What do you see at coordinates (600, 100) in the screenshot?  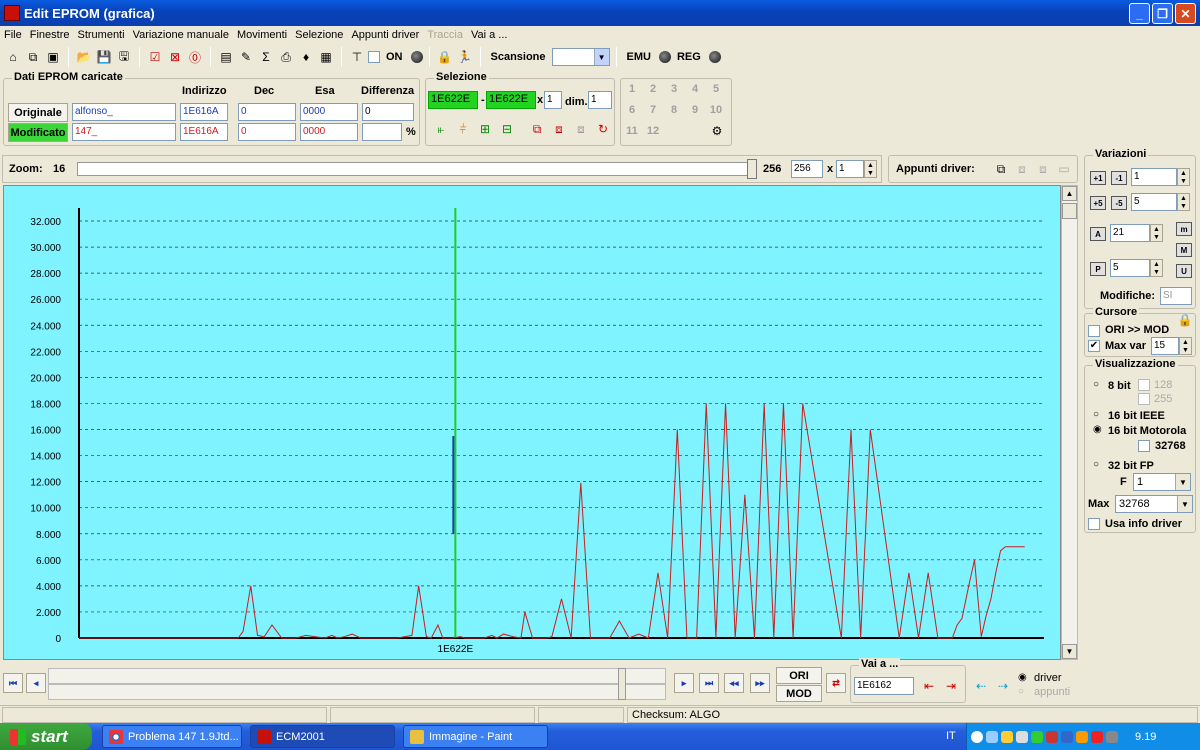 I see `selezione-dim-field: 1` at bounding box center [600, 100].